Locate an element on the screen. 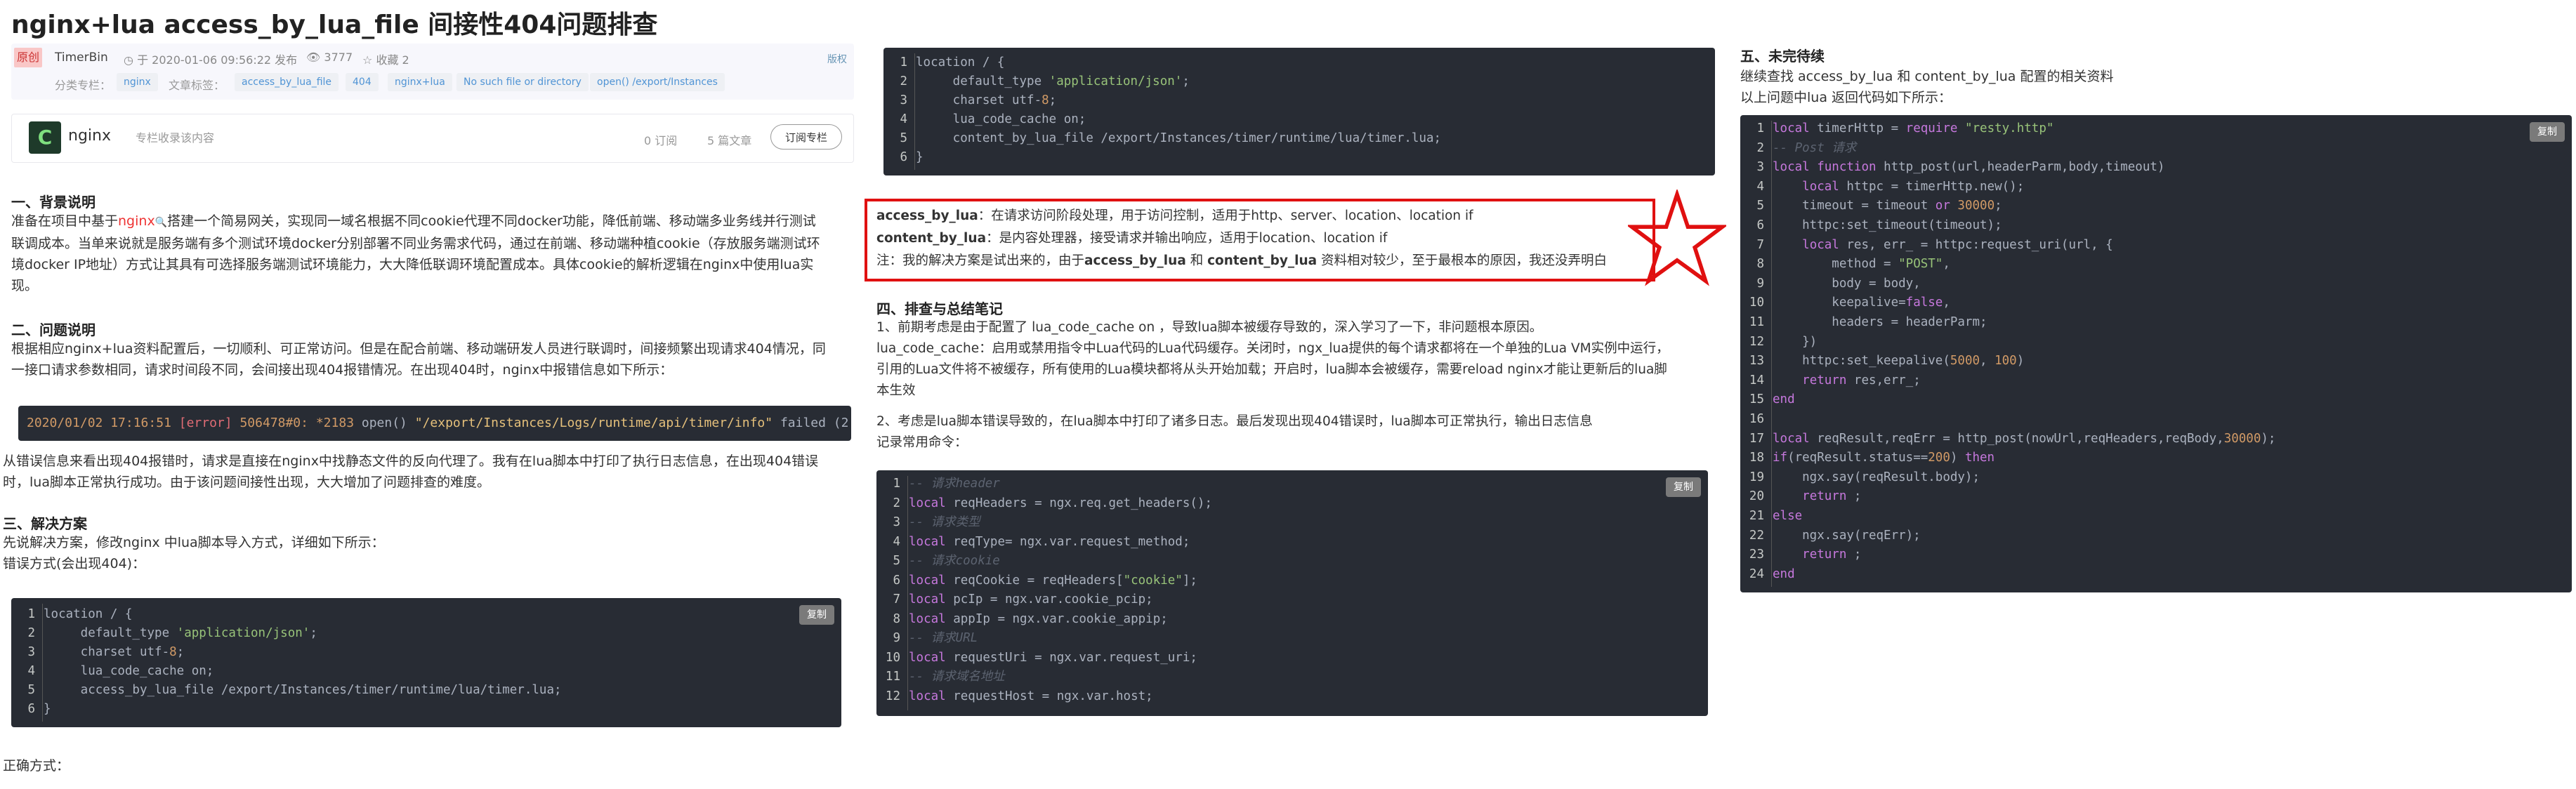 Image resolution: width=2576 pixels, height=789 pixels. code-line: 3 -- 请求类型 is located at coordinates (936, 522).